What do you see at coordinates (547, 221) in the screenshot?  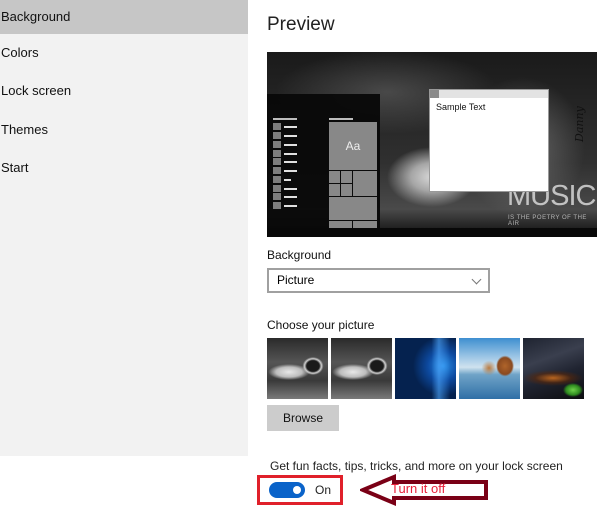 I see `preview-wallpaper-subtitle: IS THE POETRY OF THE AIR` at bounding box center [547, 221].